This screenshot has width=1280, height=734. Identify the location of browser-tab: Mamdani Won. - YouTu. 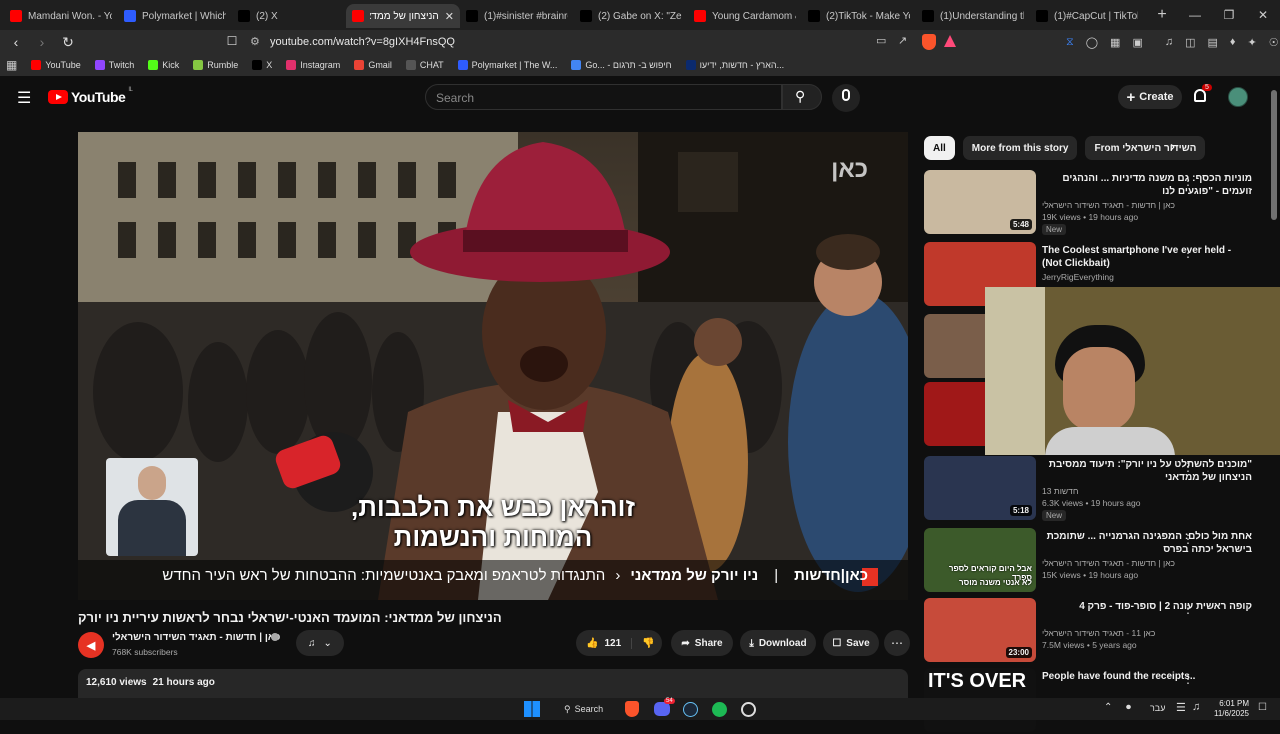
(61, 16).